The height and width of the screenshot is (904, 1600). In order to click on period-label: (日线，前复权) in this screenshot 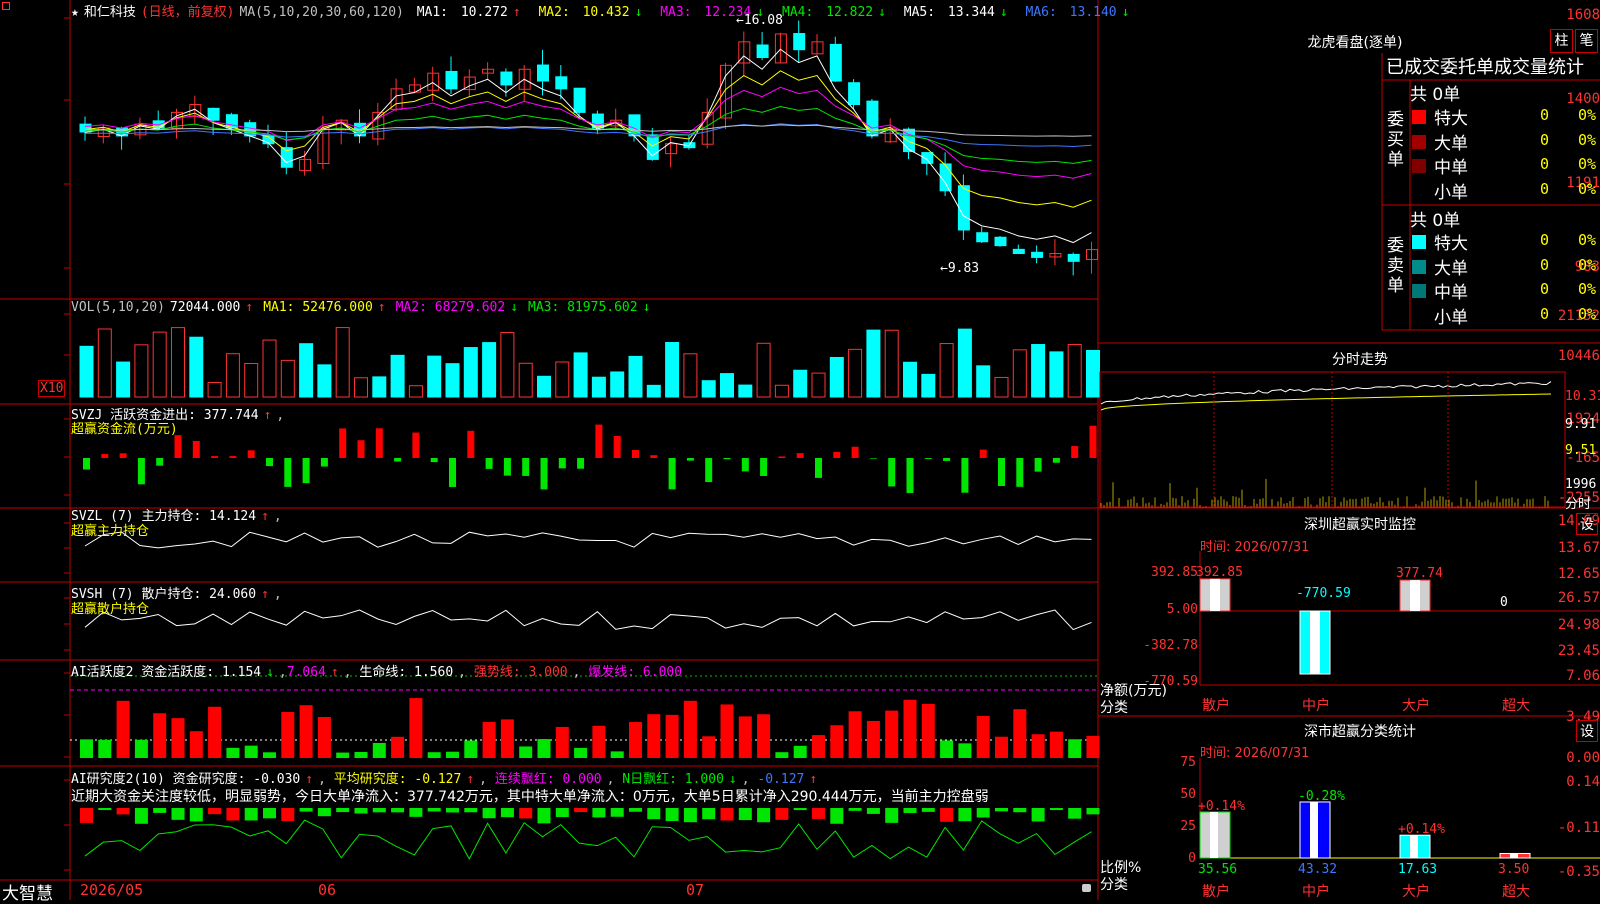, I will do `click(188, 12)`.